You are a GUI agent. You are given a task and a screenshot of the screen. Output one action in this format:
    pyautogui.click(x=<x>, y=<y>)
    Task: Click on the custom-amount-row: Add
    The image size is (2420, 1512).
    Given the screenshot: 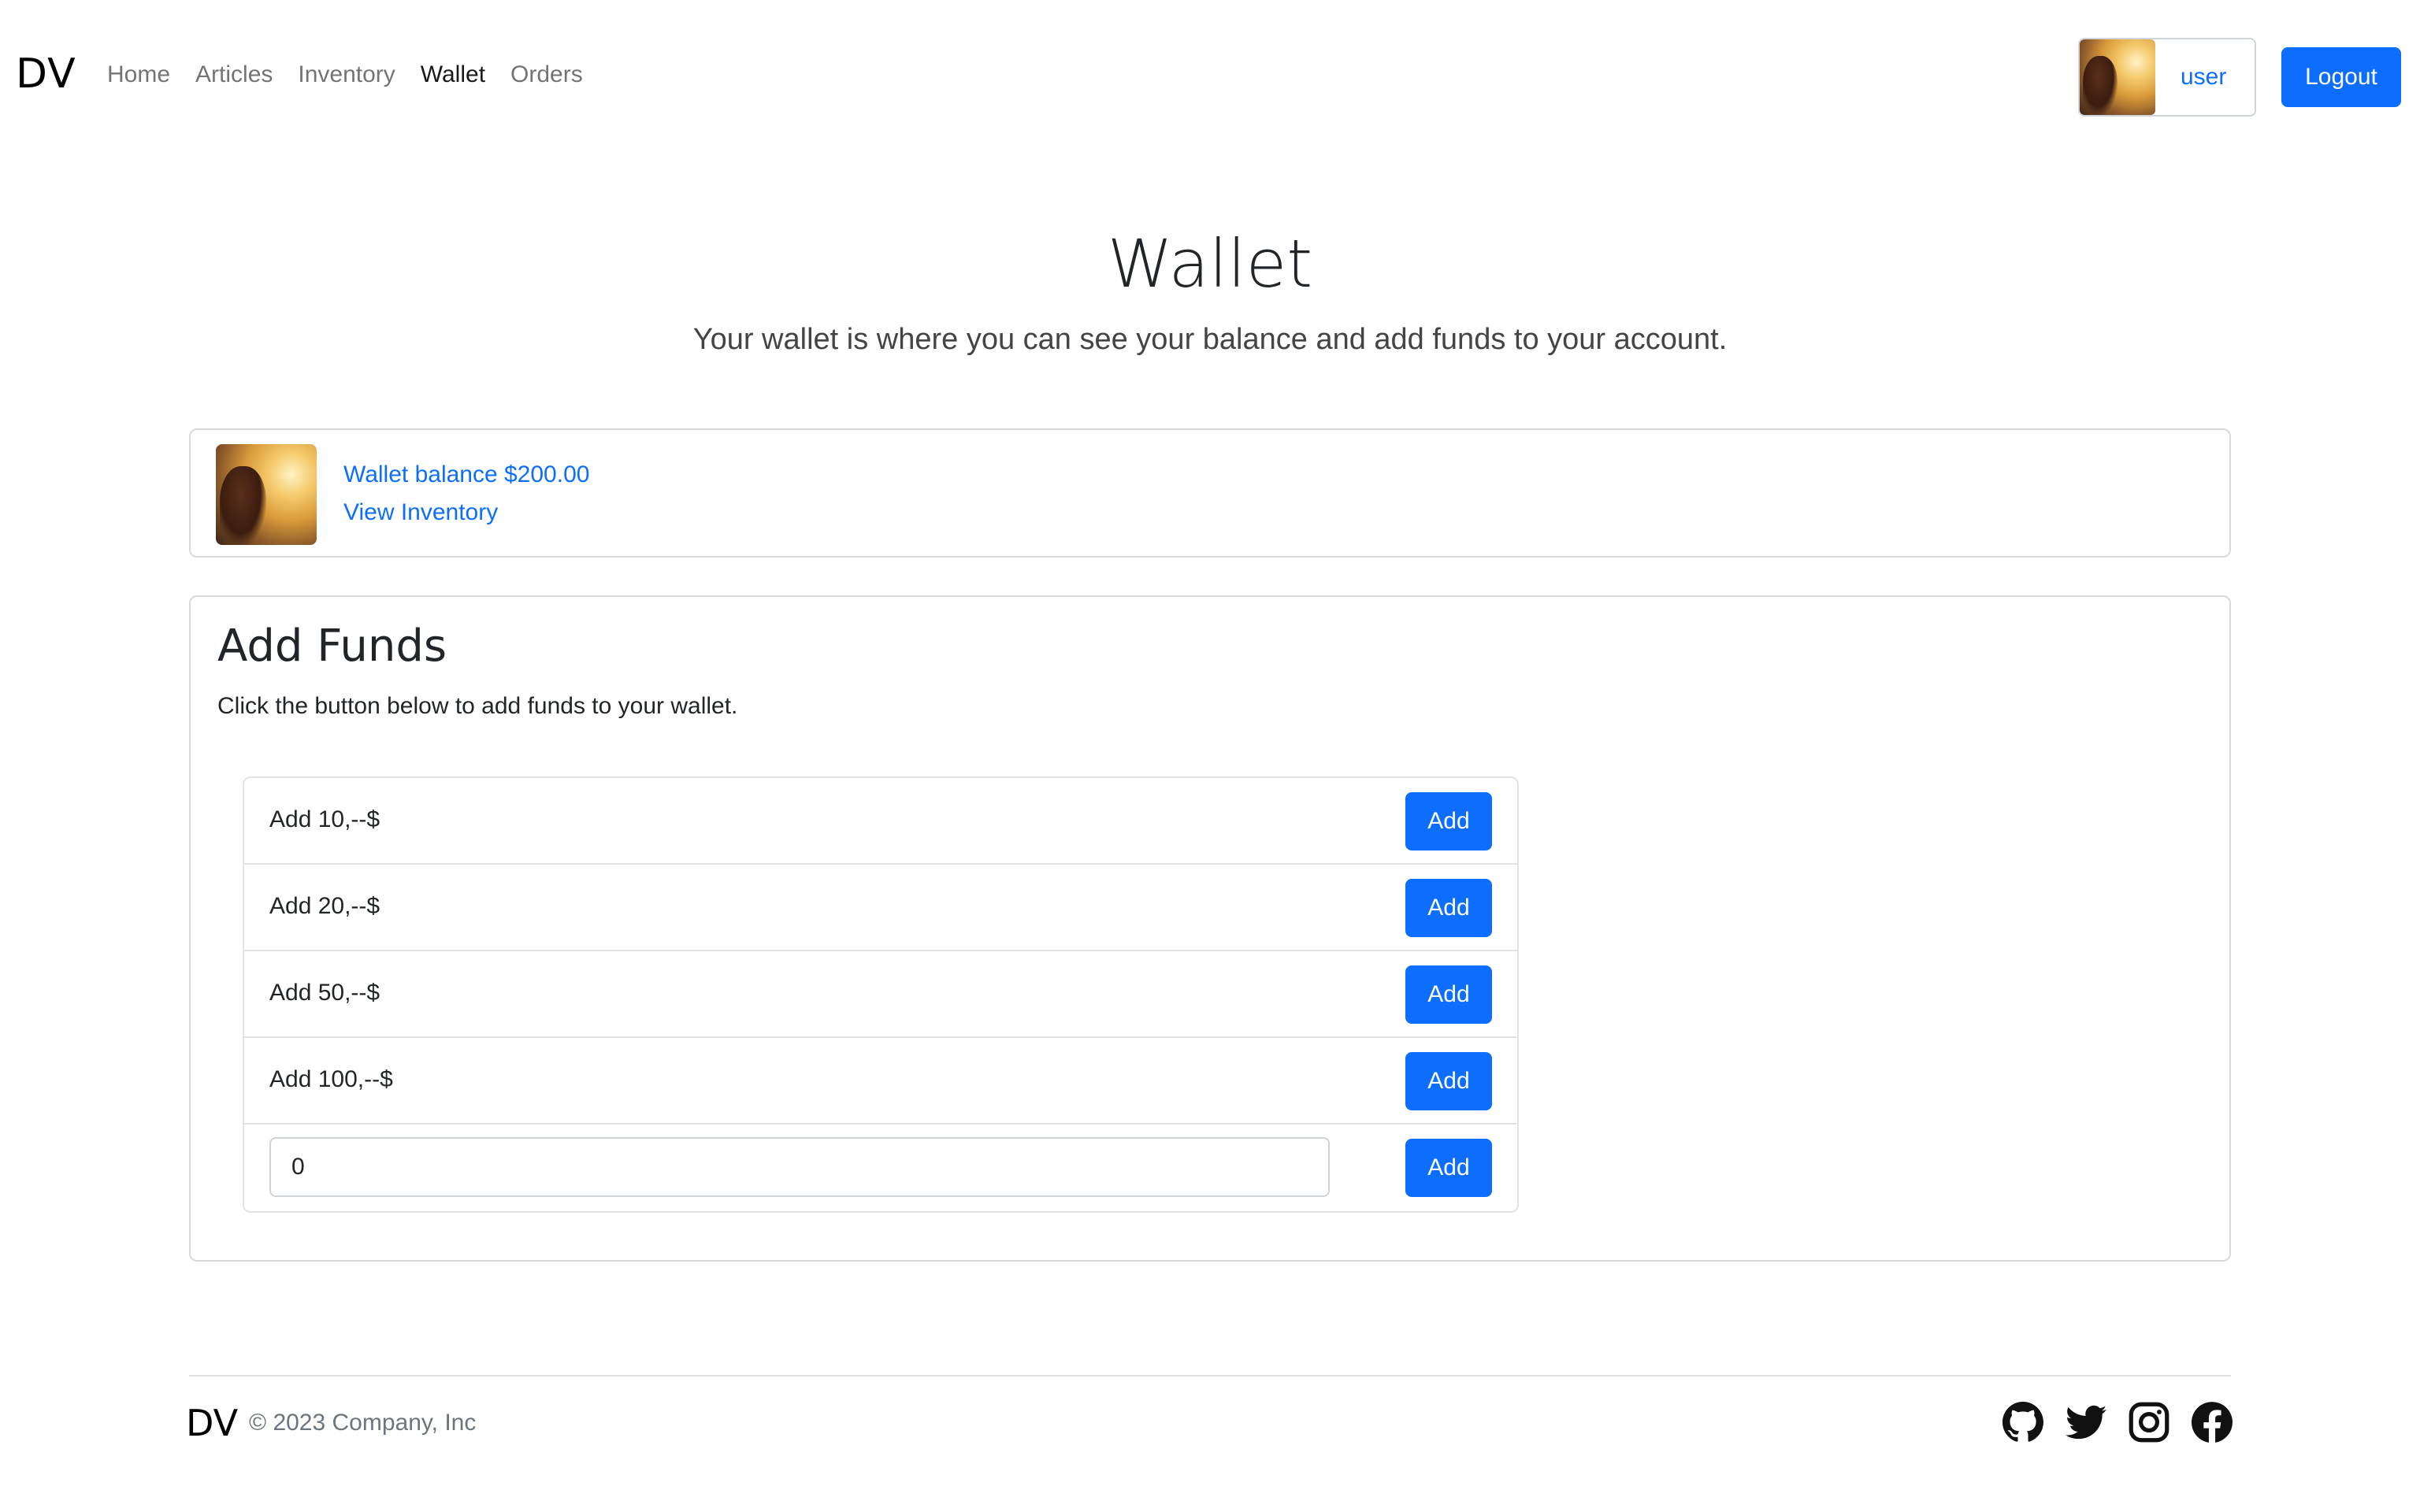 What is the action you would take?
    pyautogui.click(x=881, y=1168)
    